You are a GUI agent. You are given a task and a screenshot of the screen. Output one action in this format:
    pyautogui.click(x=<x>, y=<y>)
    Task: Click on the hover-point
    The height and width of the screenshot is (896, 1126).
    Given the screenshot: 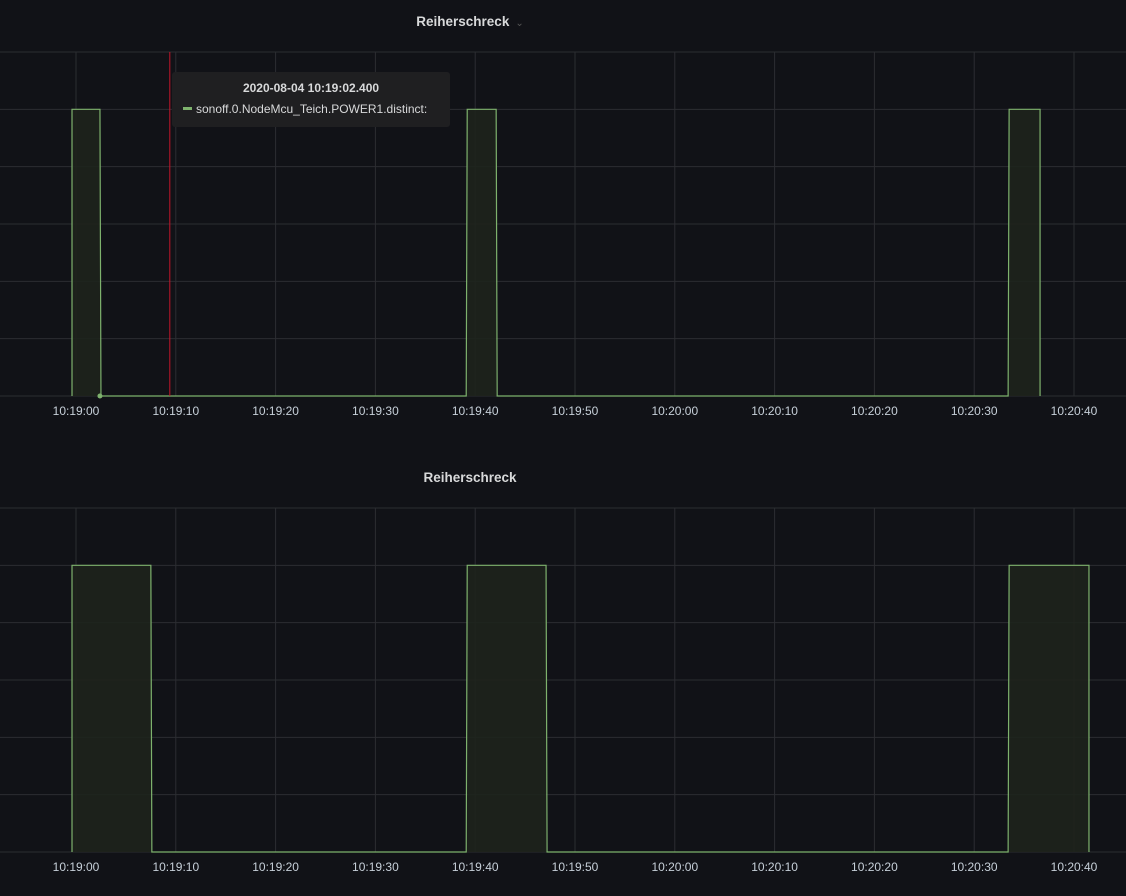 What is the action you would take?
    pyautogui.click(x=100, y=396)
    